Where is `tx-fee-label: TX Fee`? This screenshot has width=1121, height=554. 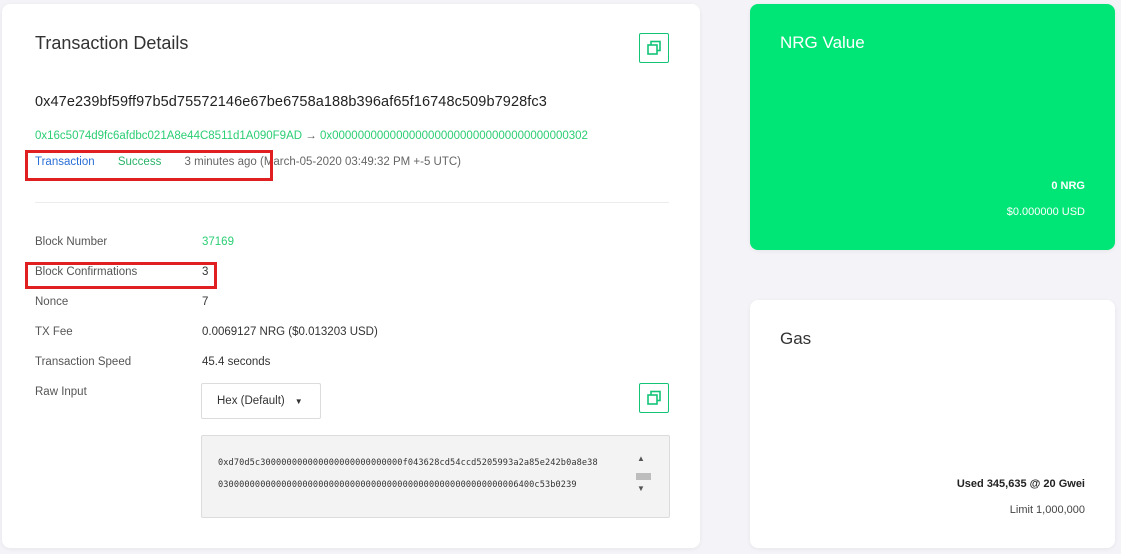 tx-fee-label: TX Fee is located at coordinates (54, 332).